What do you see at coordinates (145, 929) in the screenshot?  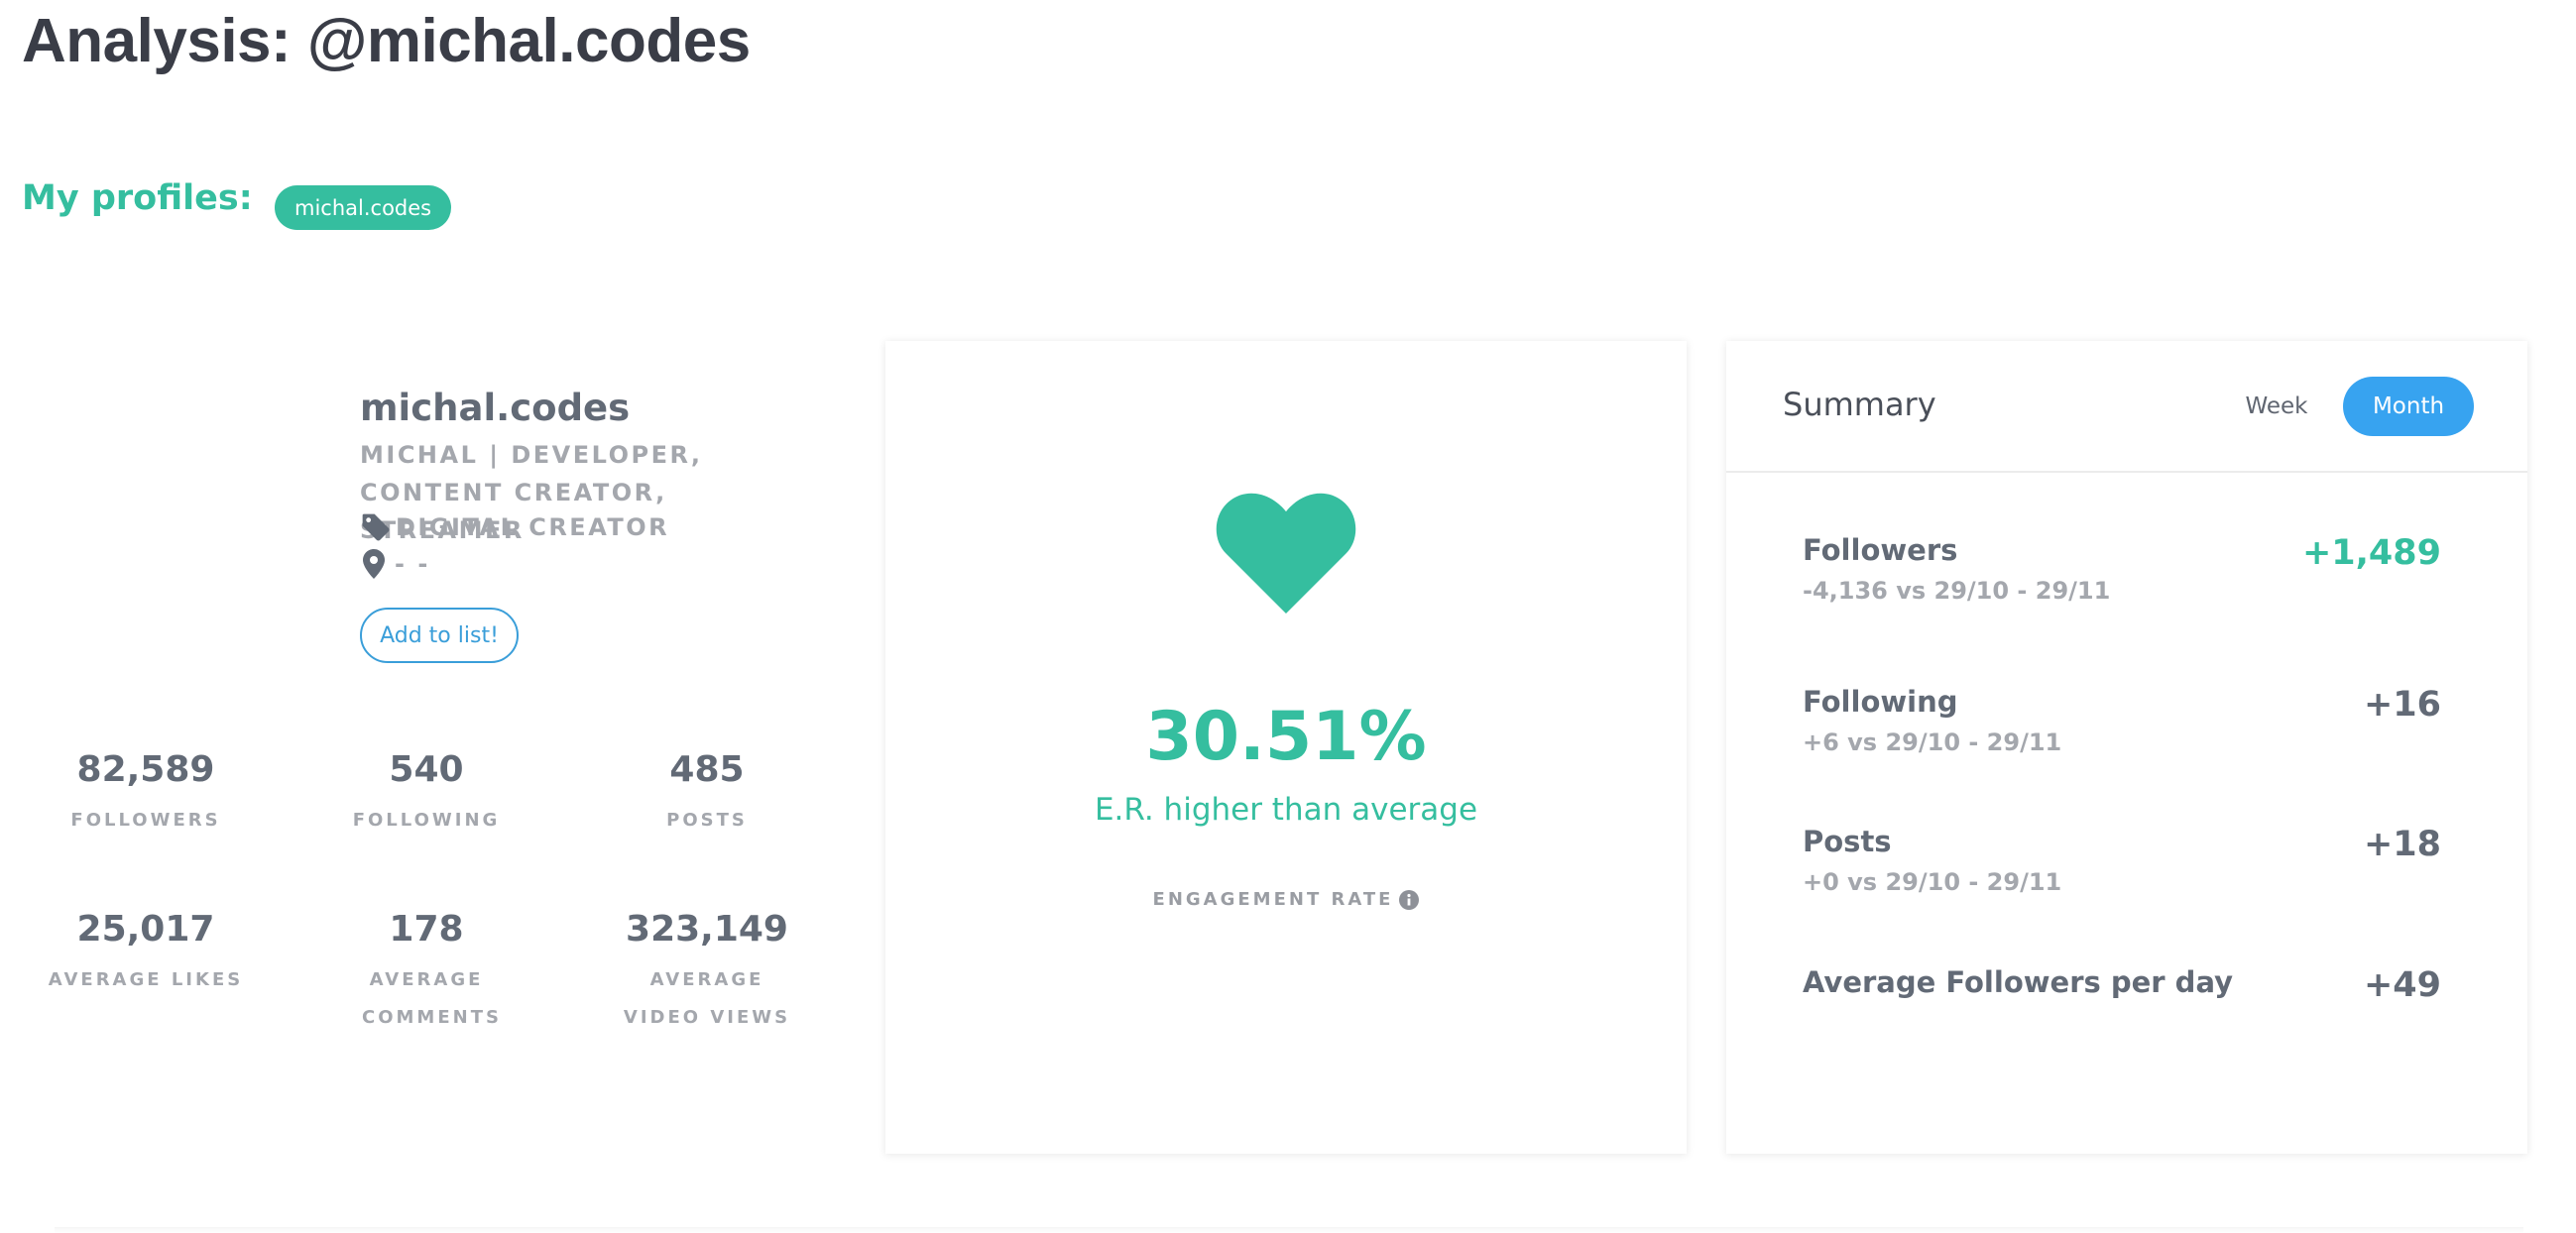 I see `stat-value: 25,017` at bounding box center [145, 929].